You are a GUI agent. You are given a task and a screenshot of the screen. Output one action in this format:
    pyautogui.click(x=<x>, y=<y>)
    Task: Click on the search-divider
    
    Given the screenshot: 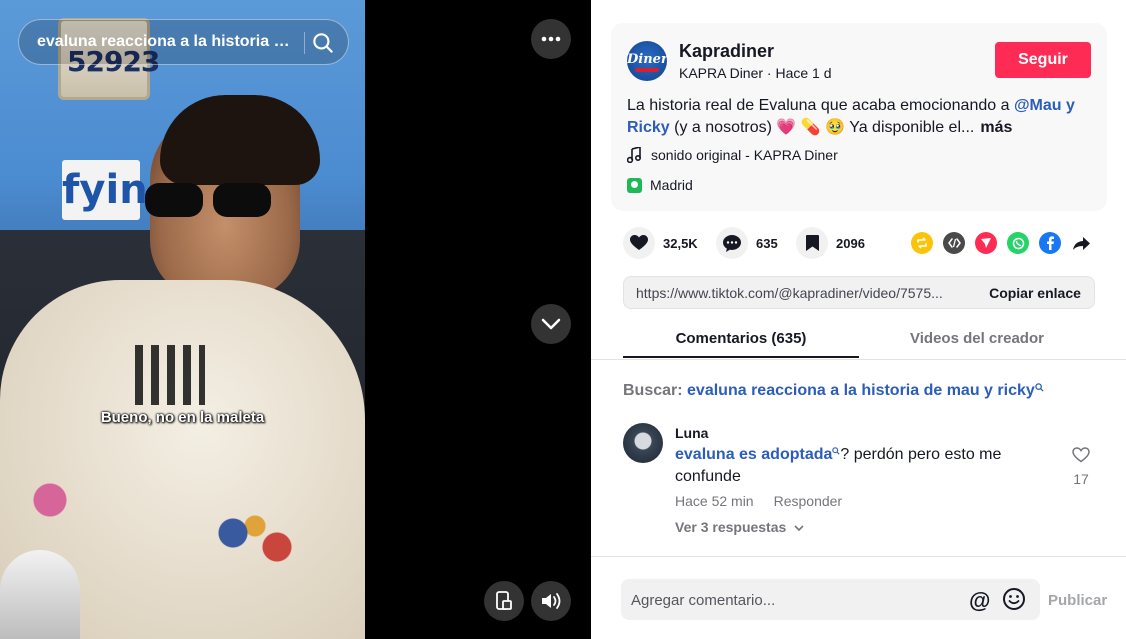 What is the action you would take?
    pyautogui.click(x=304, y=43)
    